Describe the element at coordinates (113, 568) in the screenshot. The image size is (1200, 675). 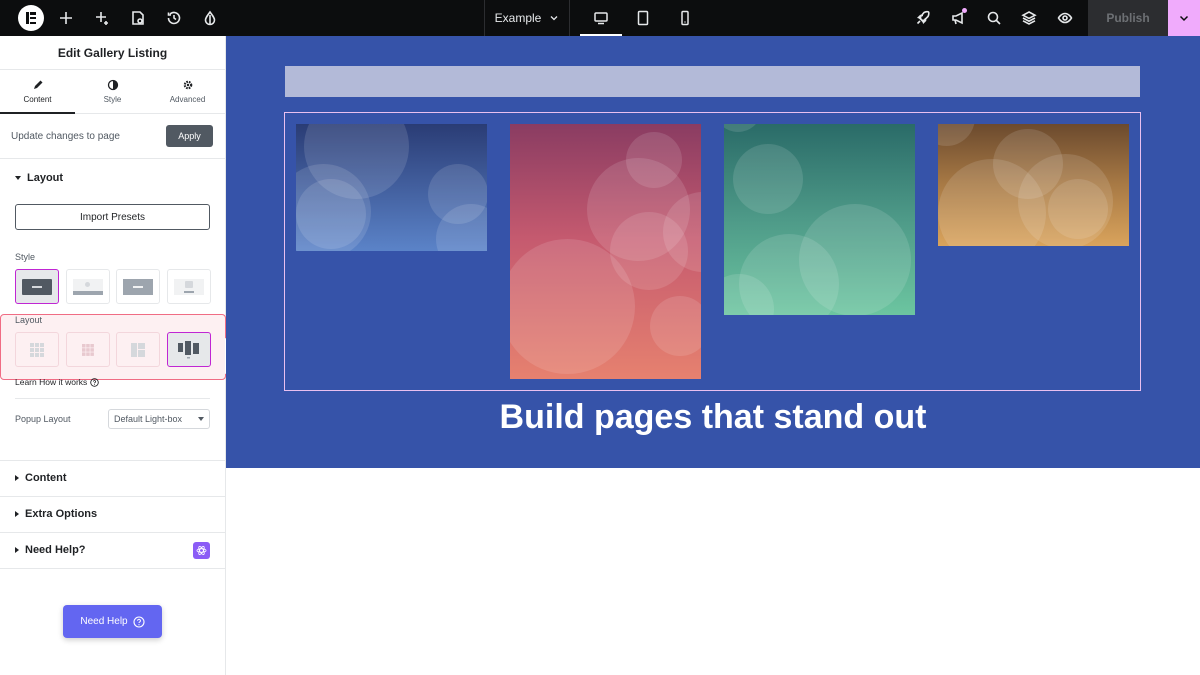
I see `section-divider` at that location.